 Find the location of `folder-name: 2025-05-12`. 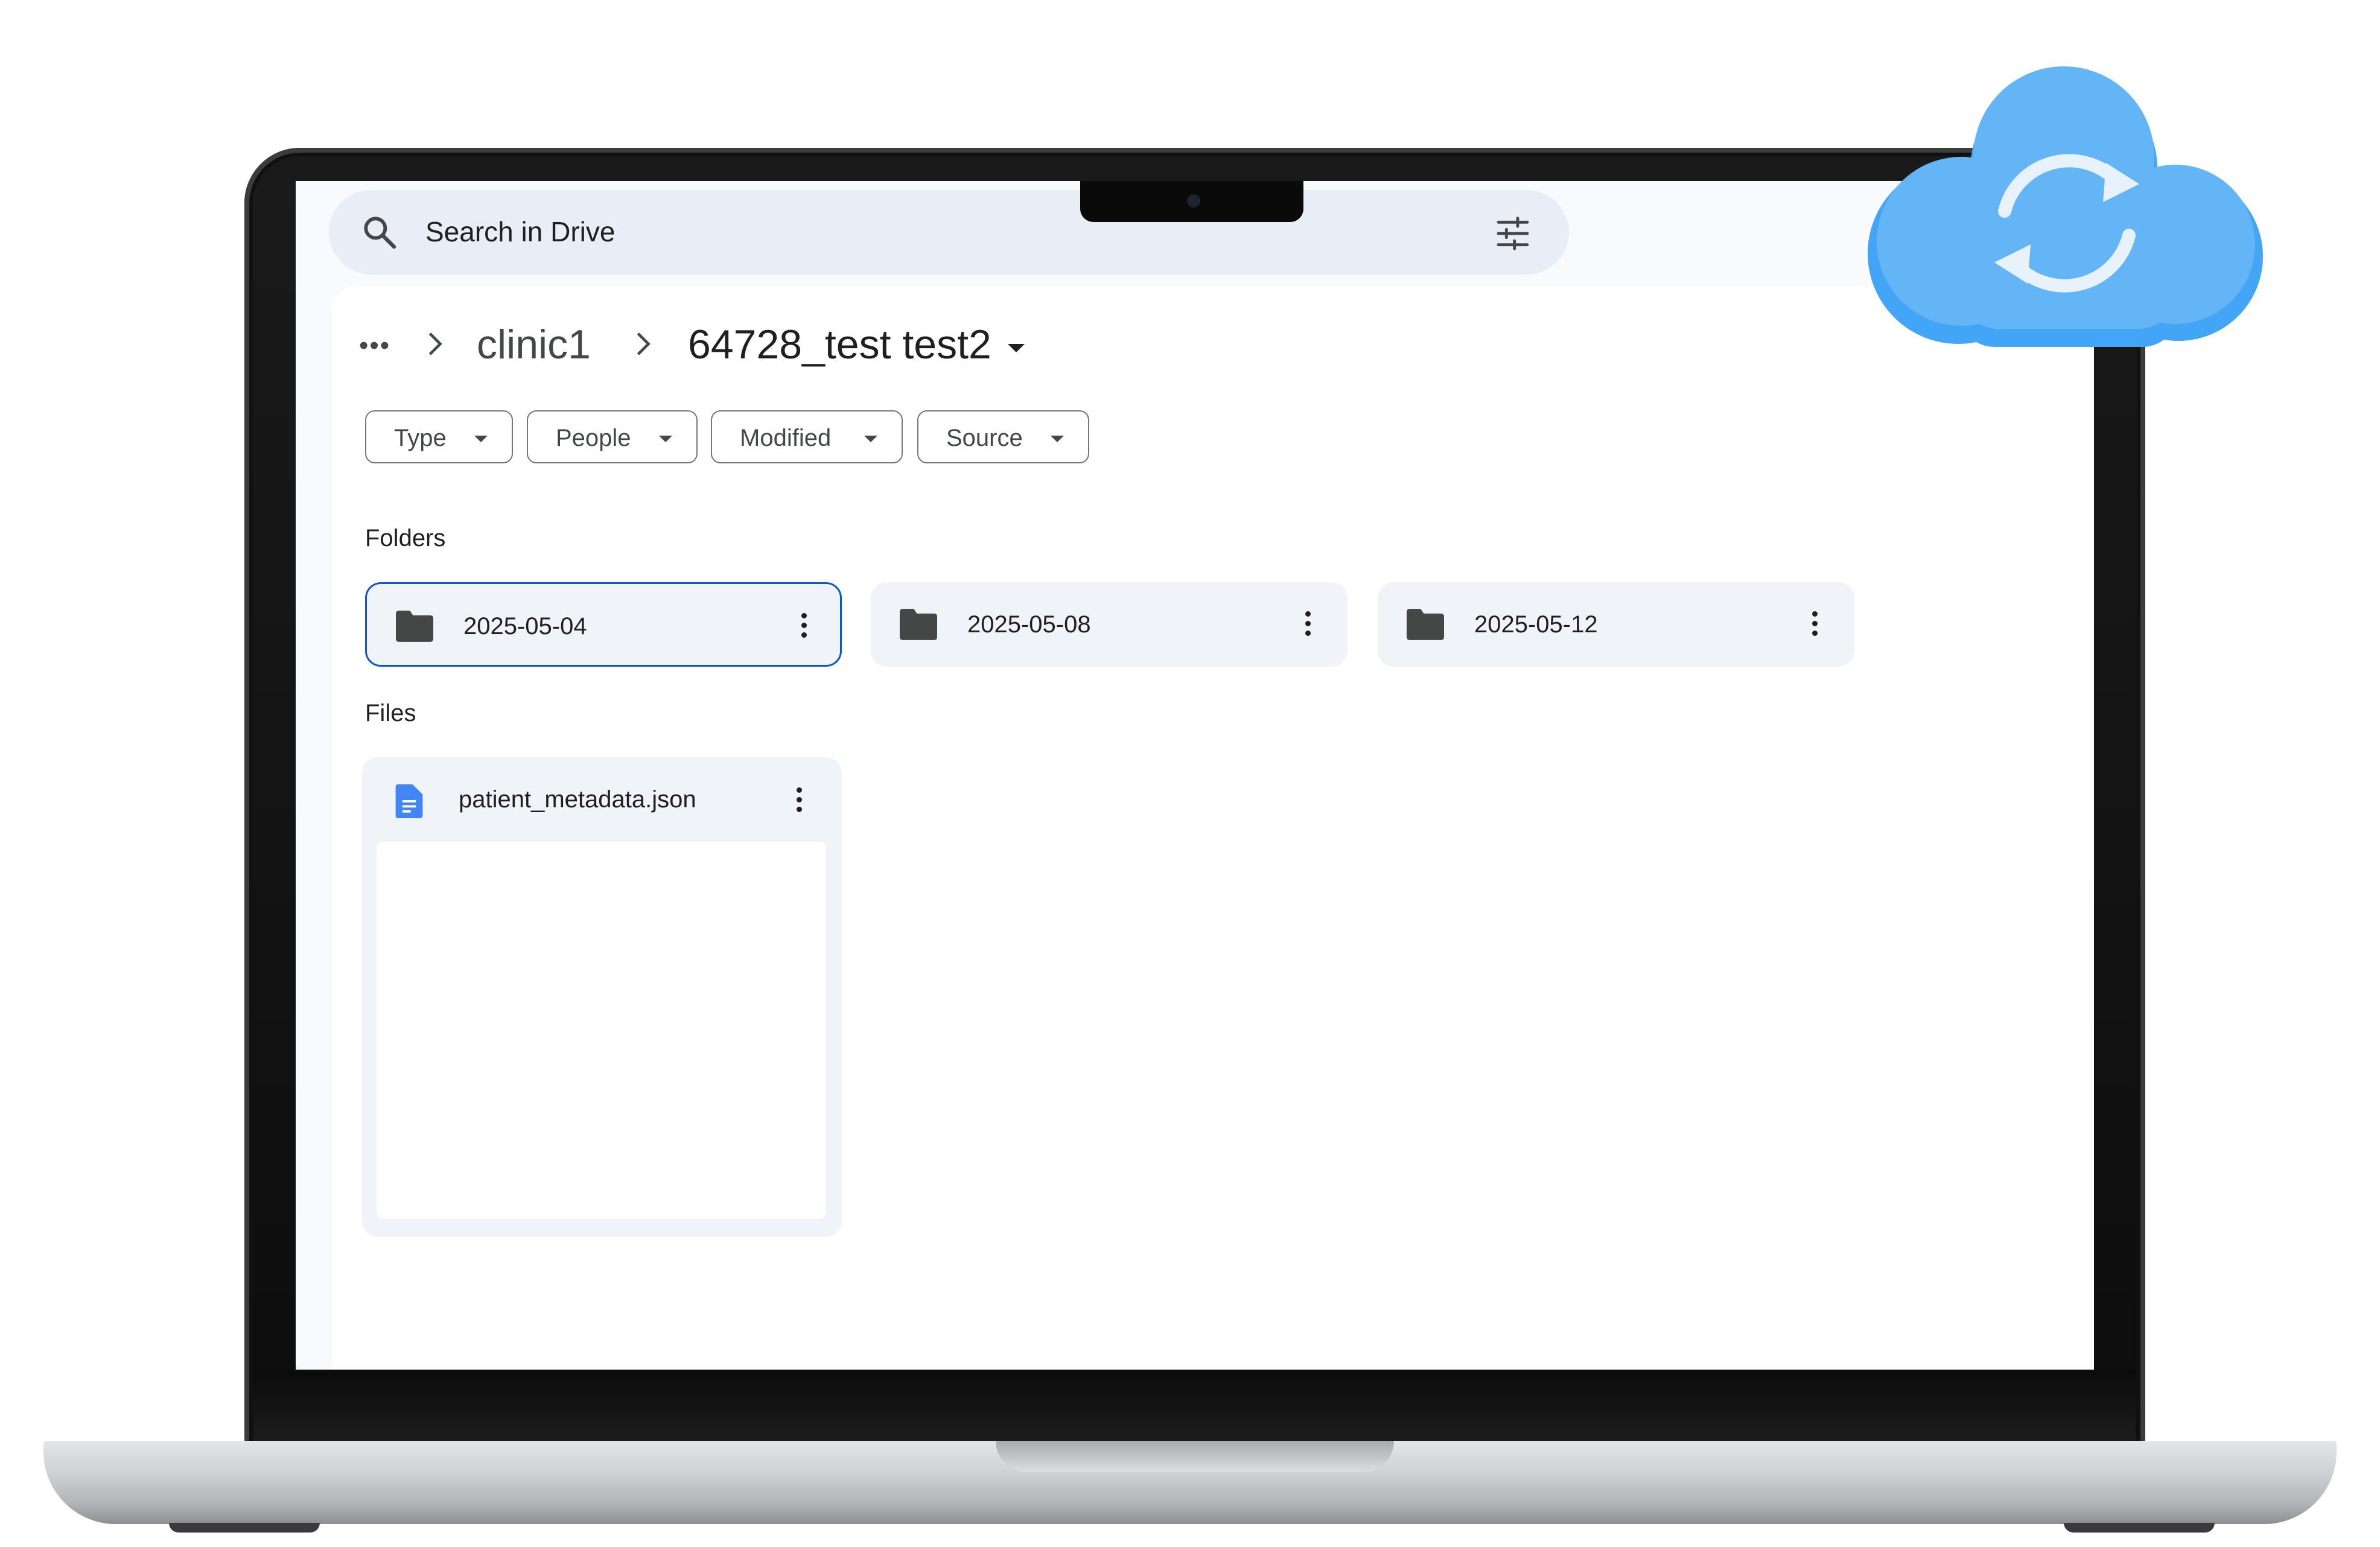

folder-name: 2025-05-12 is located at coordinates (1536, 624).